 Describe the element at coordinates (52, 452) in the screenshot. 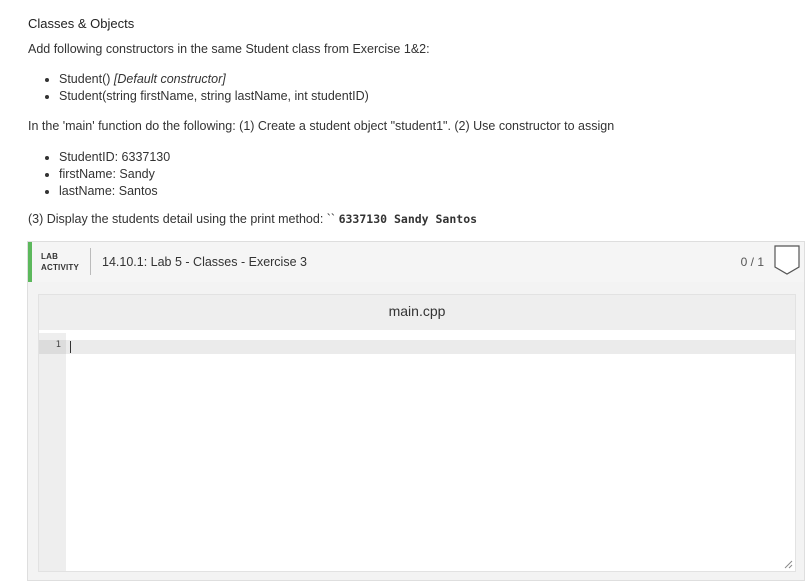

I see `line-number-gutter: 1` at that location.